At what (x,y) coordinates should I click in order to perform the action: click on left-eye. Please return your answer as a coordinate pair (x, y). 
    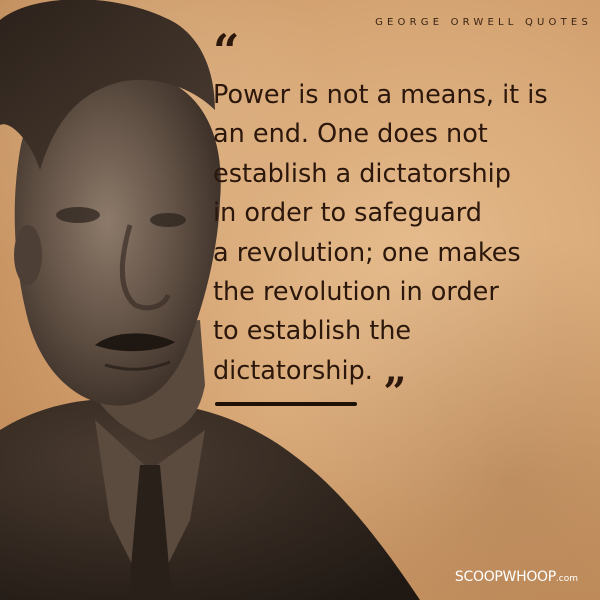
    Looking at the image, I should click on (78, 215).